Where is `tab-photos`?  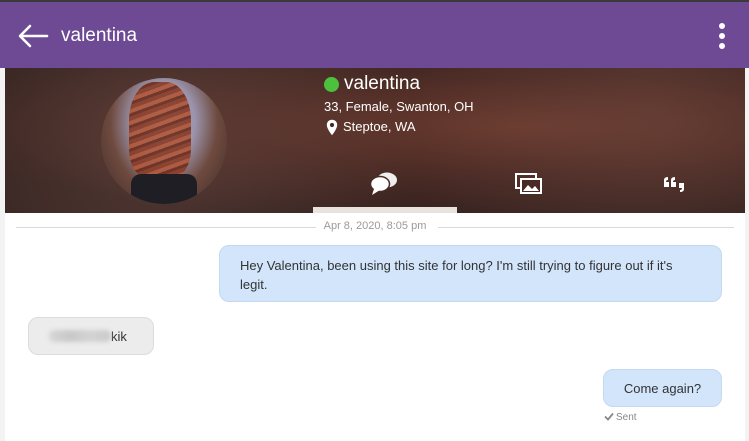 tab-photos is located at coordinates (529, 184).